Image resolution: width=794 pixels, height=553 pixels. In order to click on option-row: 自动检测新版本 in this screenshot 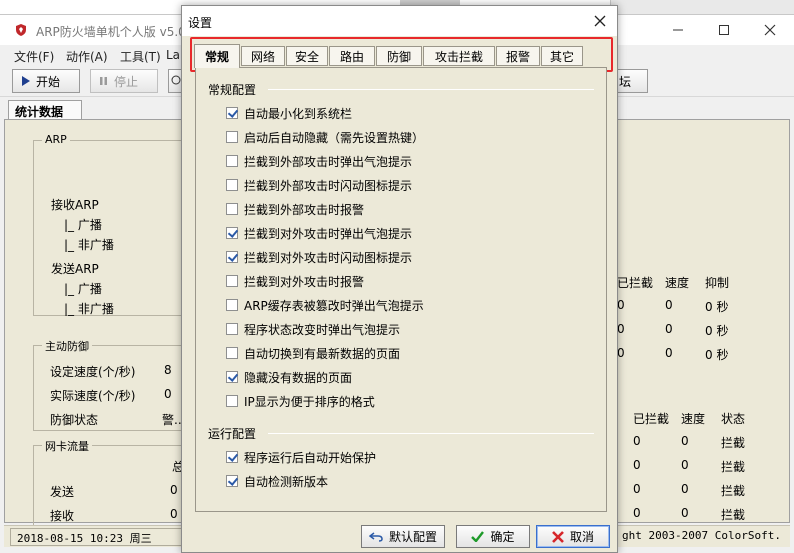, I will do `click(277, 481)`.